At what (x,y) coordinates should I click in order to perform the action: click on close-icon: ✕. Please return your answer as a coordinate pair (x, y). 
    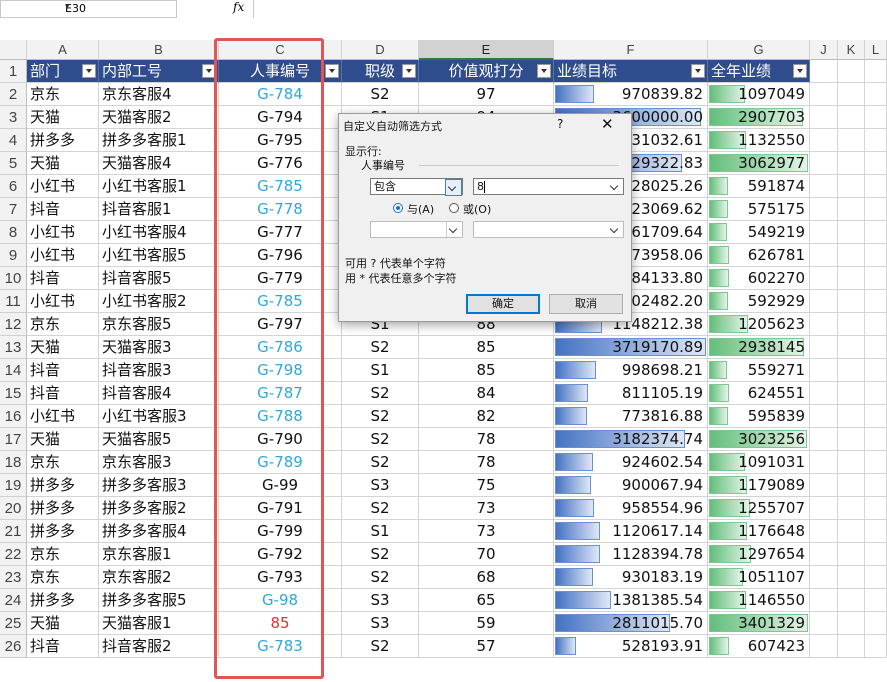
    Looking at the image, I should click on (607, 124).